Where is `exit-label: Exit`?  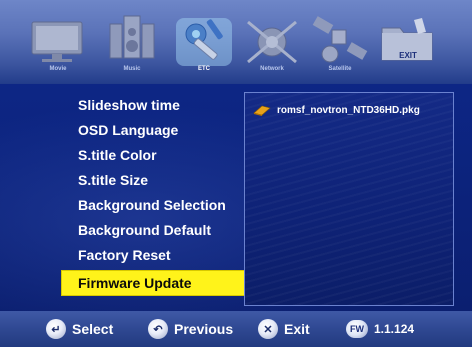 exit-label: Exit is located at coordinates (297, 329).